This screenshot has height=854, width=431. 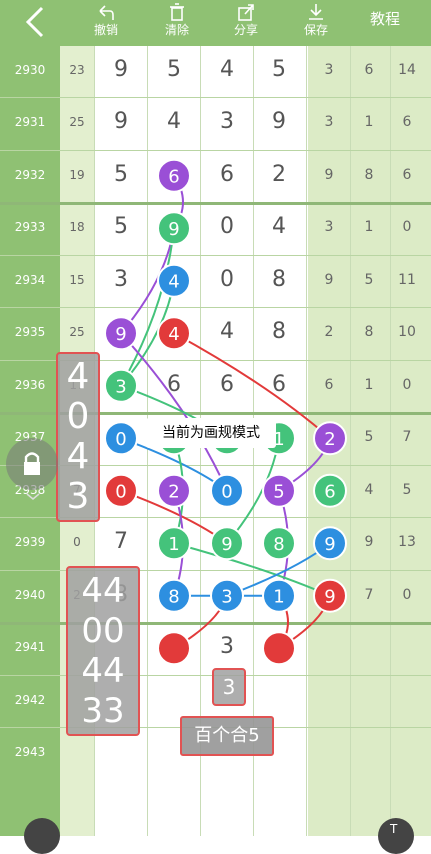 I want to click on block-row: 00, so click(x=103, y=631).